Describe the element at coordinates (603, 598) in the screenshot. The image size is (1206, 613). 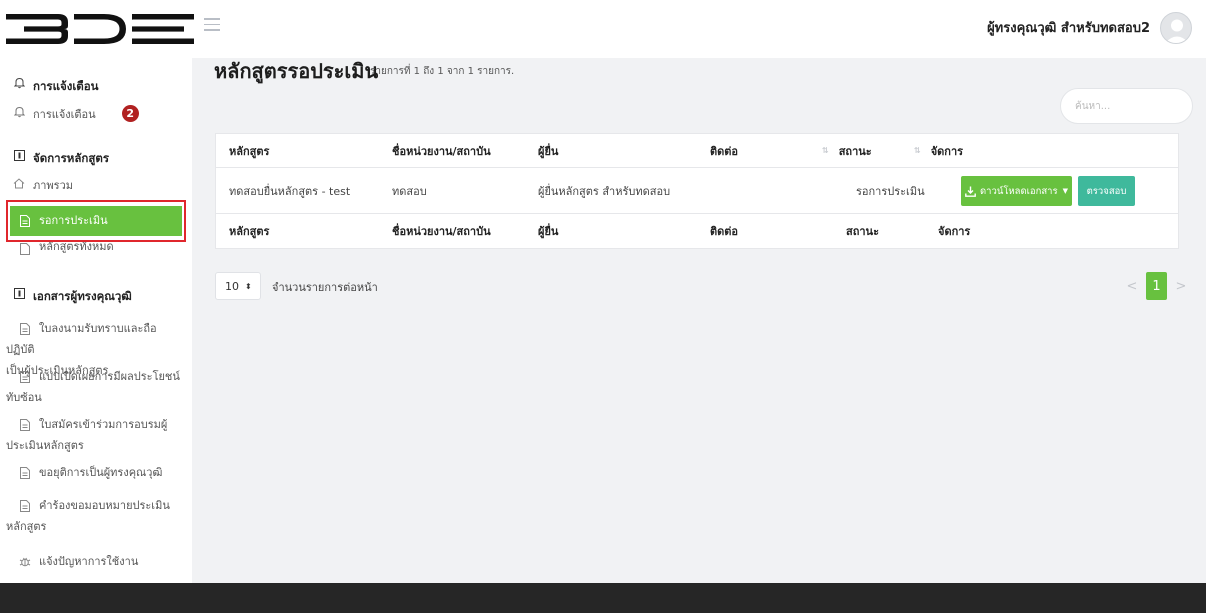
I see `footer` at that location.